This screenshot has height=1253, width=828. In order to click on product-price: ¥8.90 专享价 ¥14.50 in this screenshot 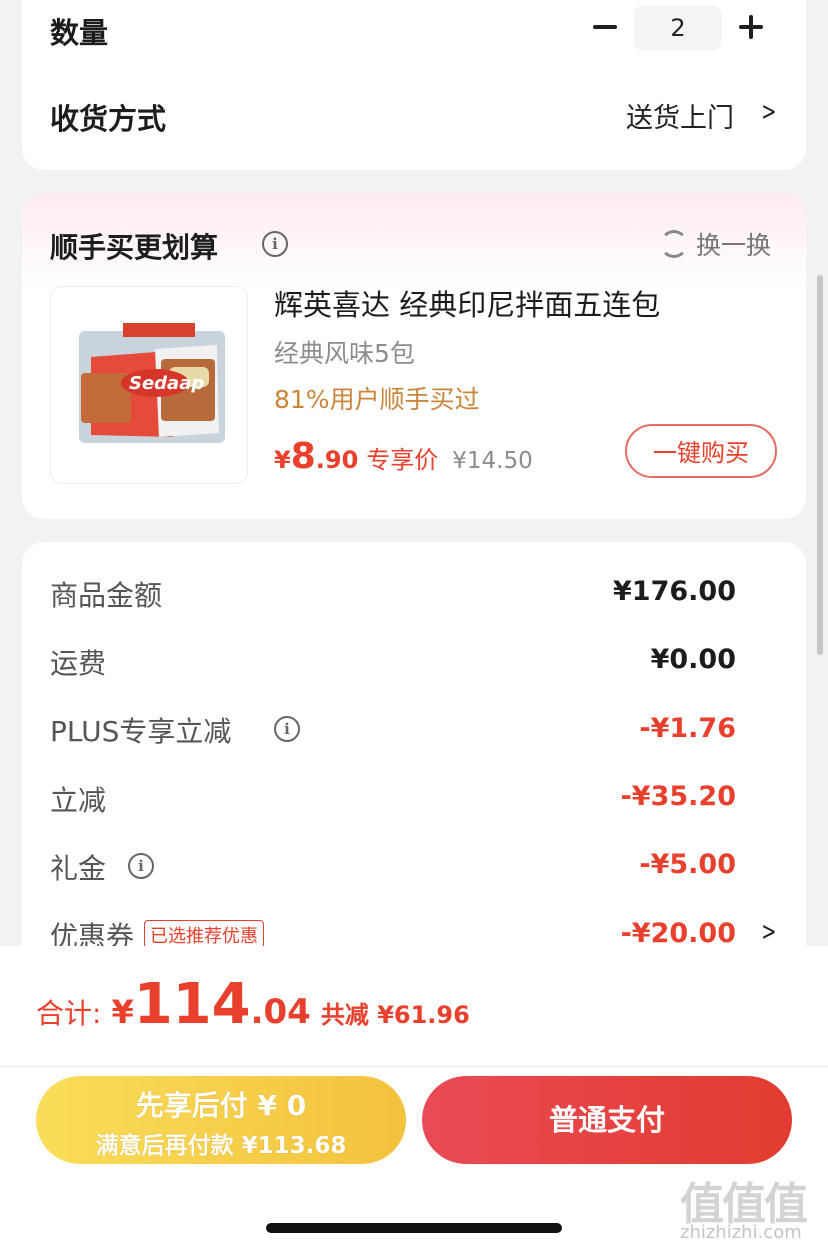, I will do `click(403, 456)`.